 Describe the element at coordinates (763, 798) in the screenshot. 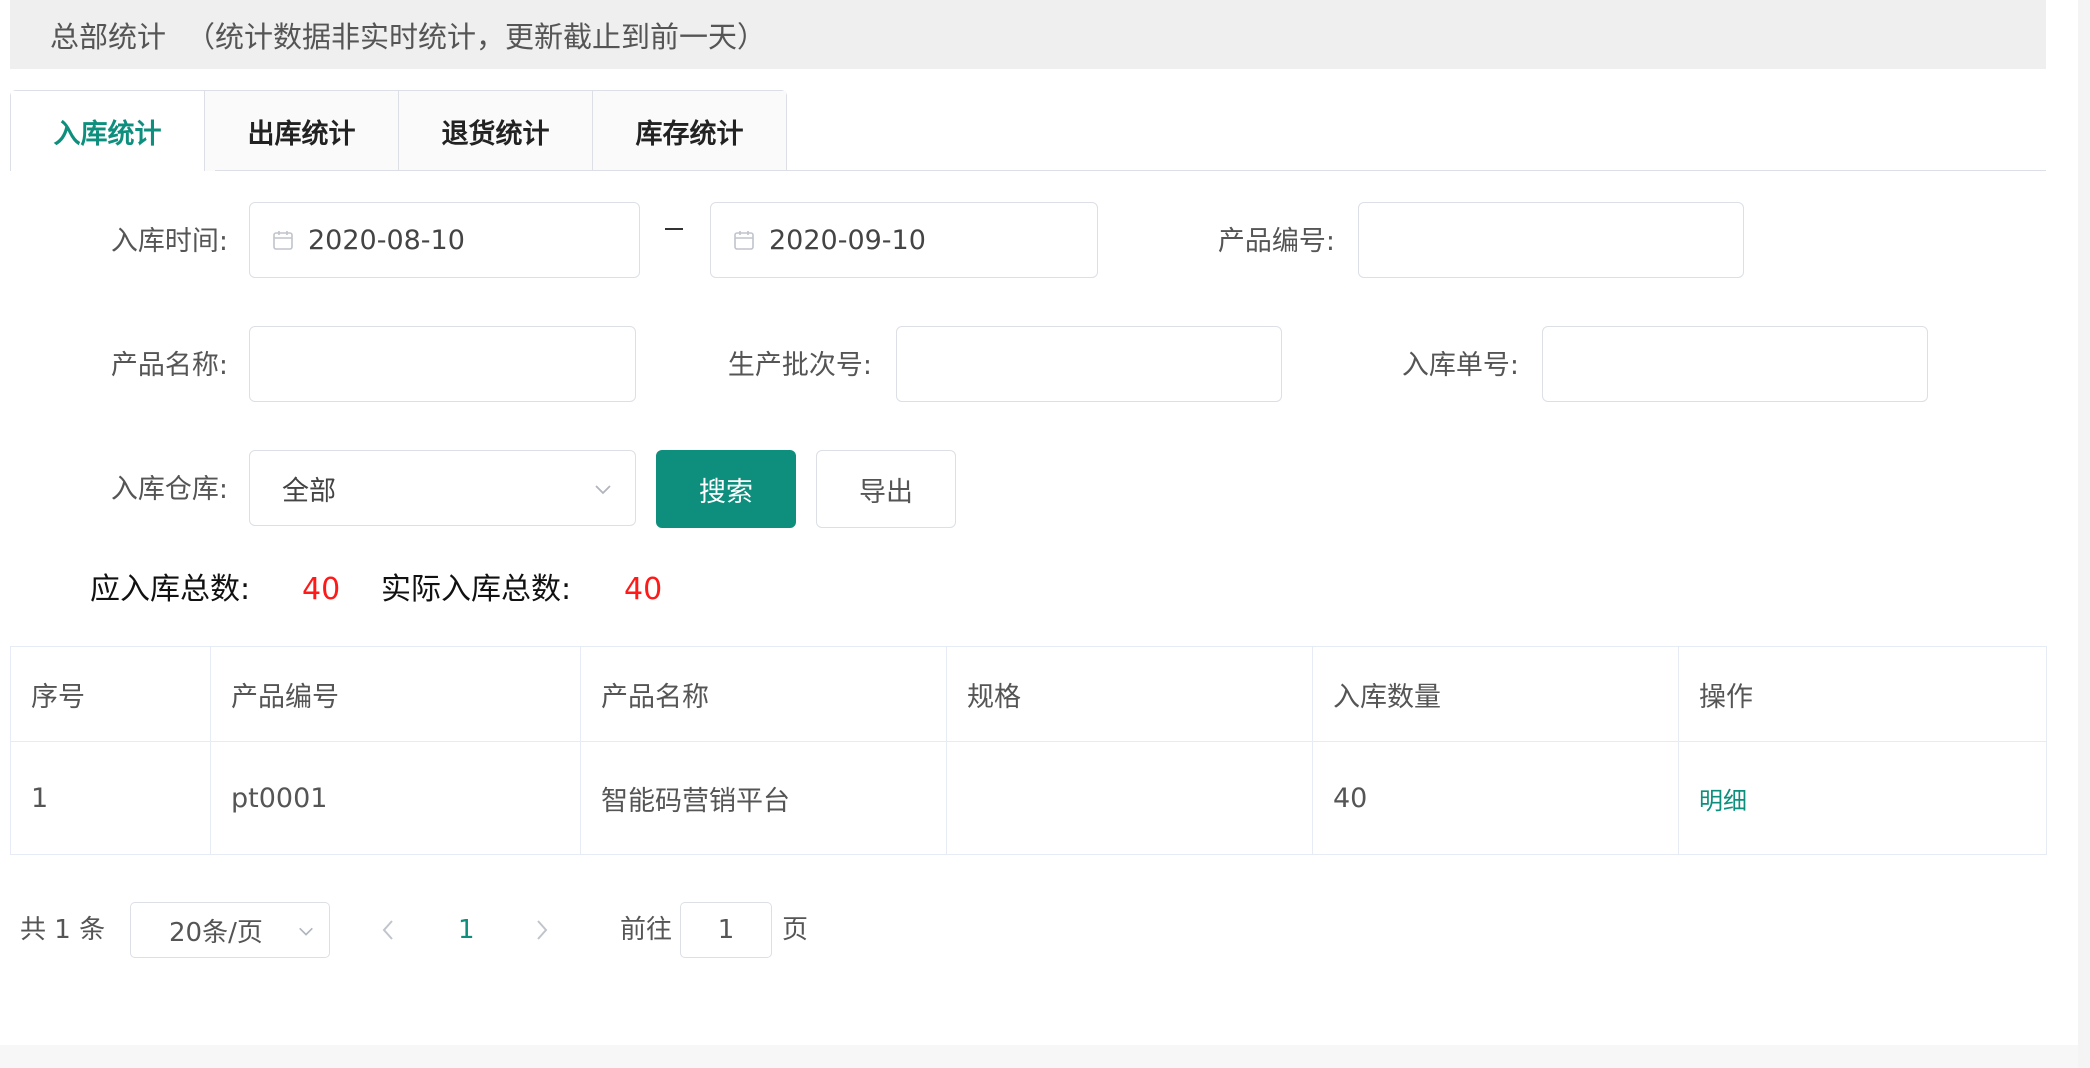

I see `cell-name: 智能码营销平台` at that location.